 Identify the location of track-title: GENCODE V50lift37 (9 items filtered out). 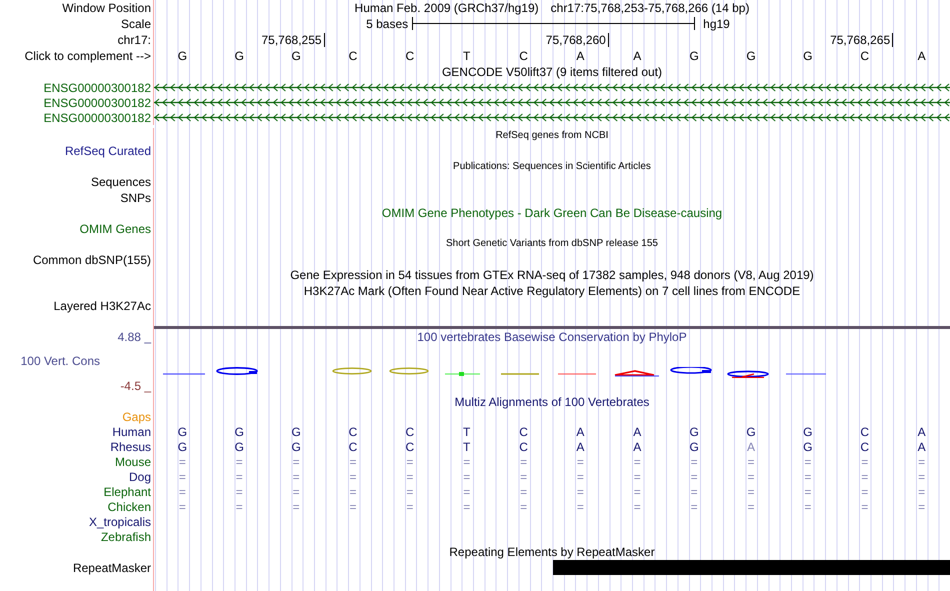
(552, 72).